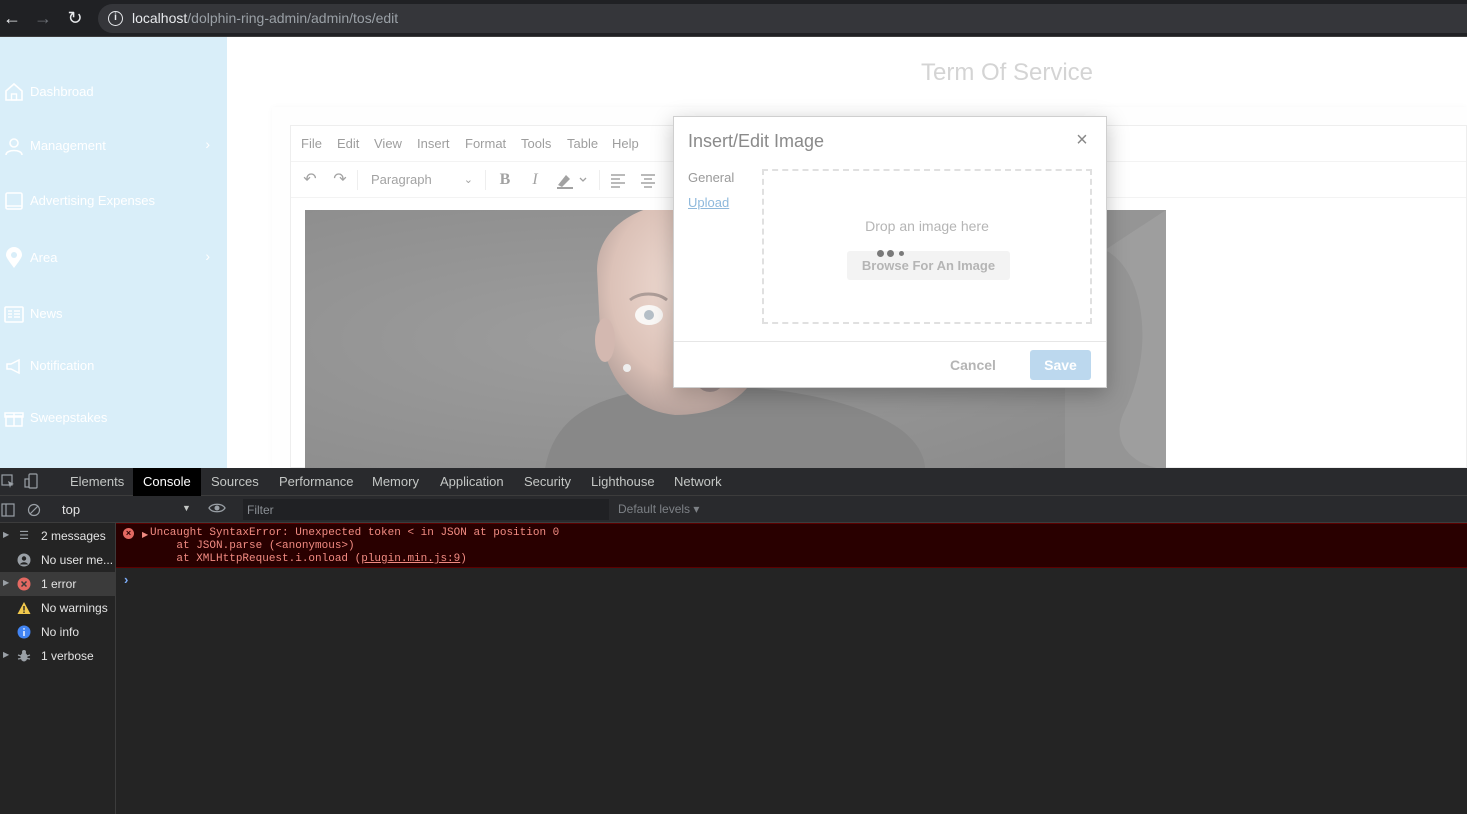 This screenshot has width=1467, height=814. I want to click on devtools-tab-application: Application, so click(472, 482).